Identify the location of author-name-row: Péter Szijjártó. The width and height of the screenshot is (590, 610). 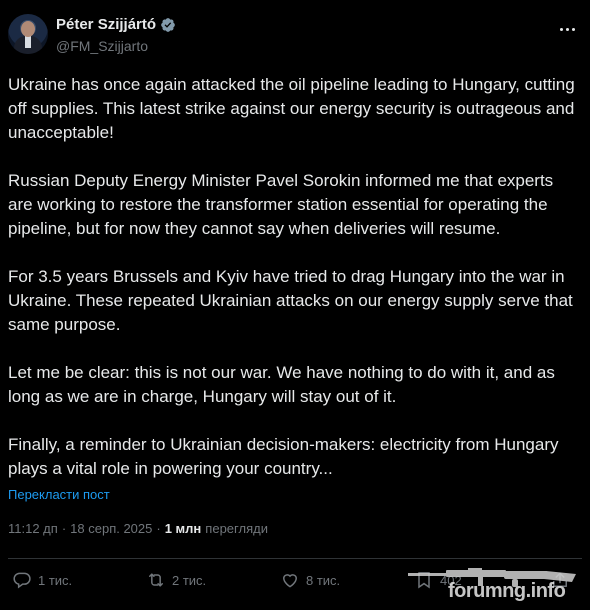
(116, 24).